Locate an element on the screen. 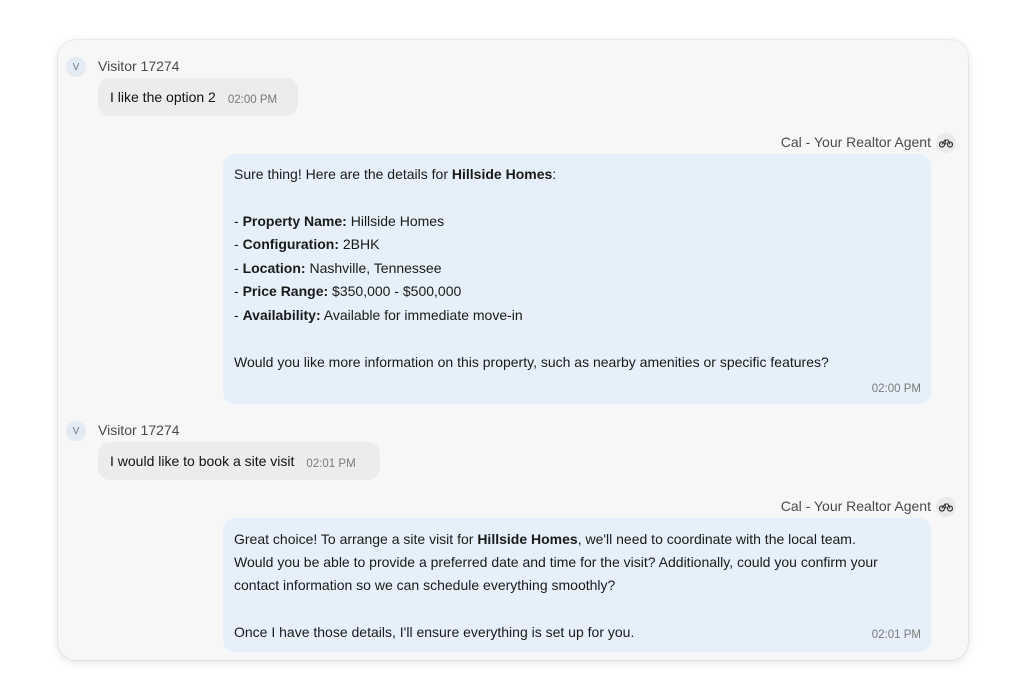 This screenshot has height=700, width=1027. detail-label: Availability: is located at coordinates (281, 315).